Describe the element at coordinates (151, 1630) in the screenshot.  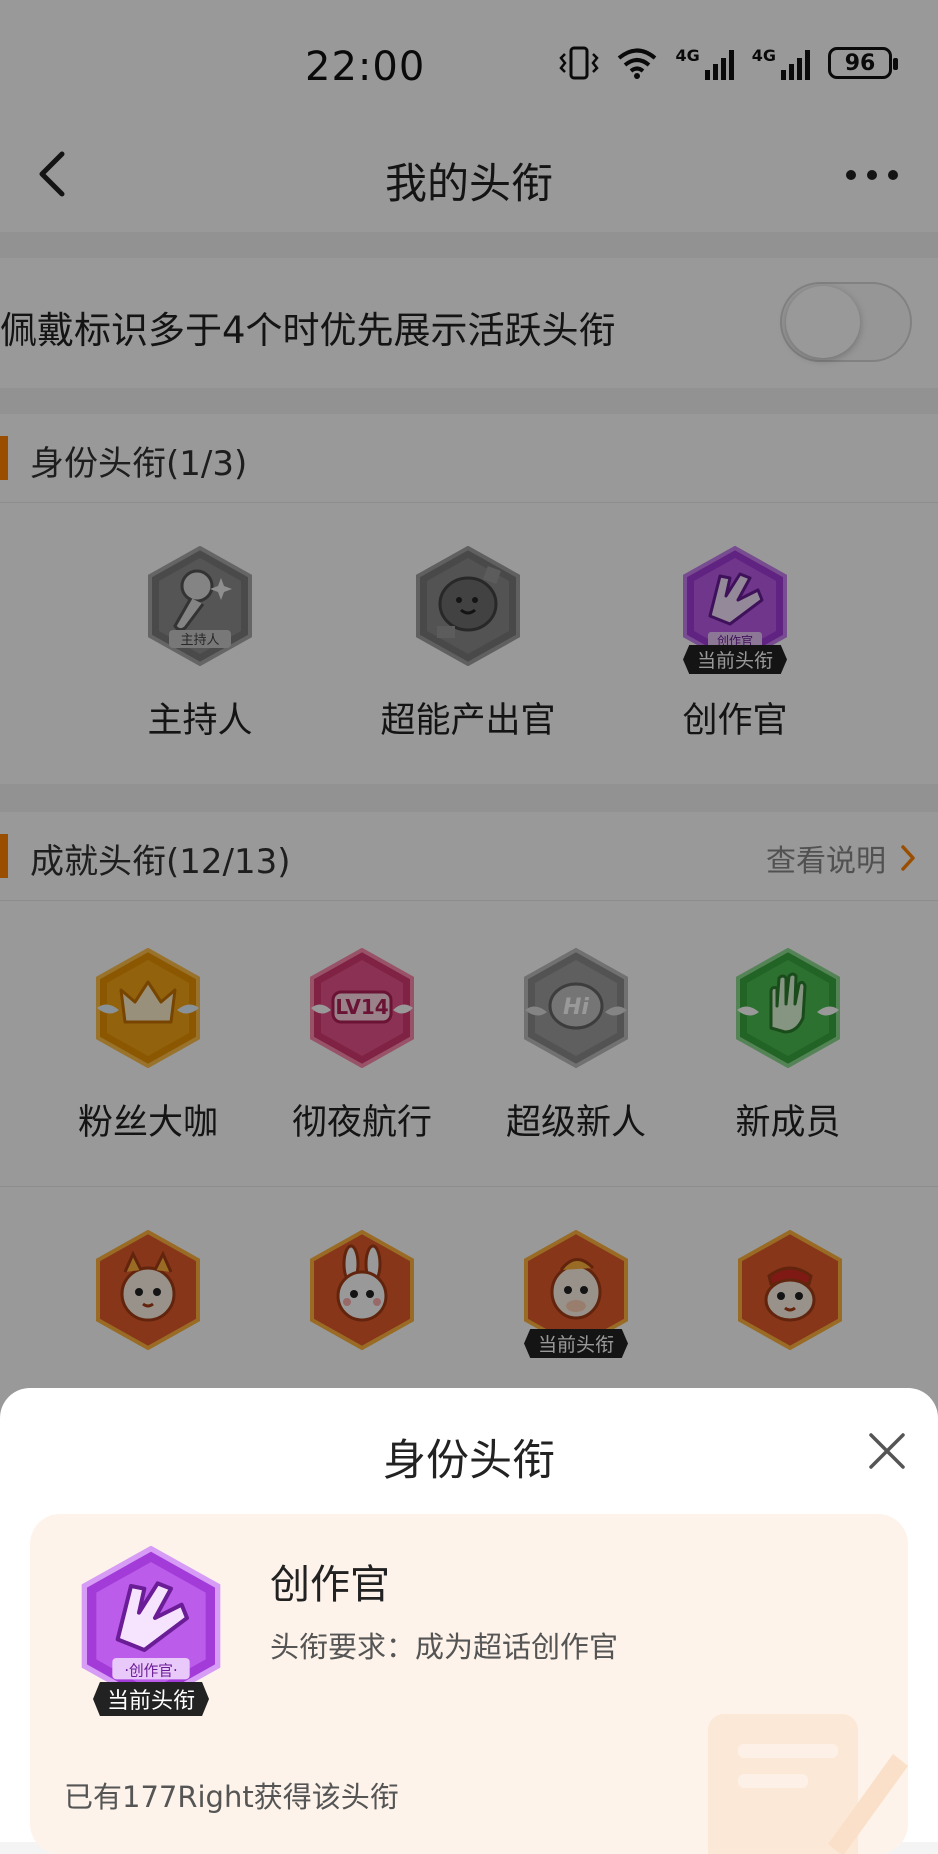
I see `card-badge: ·创作官· 当前头衔` at that location.